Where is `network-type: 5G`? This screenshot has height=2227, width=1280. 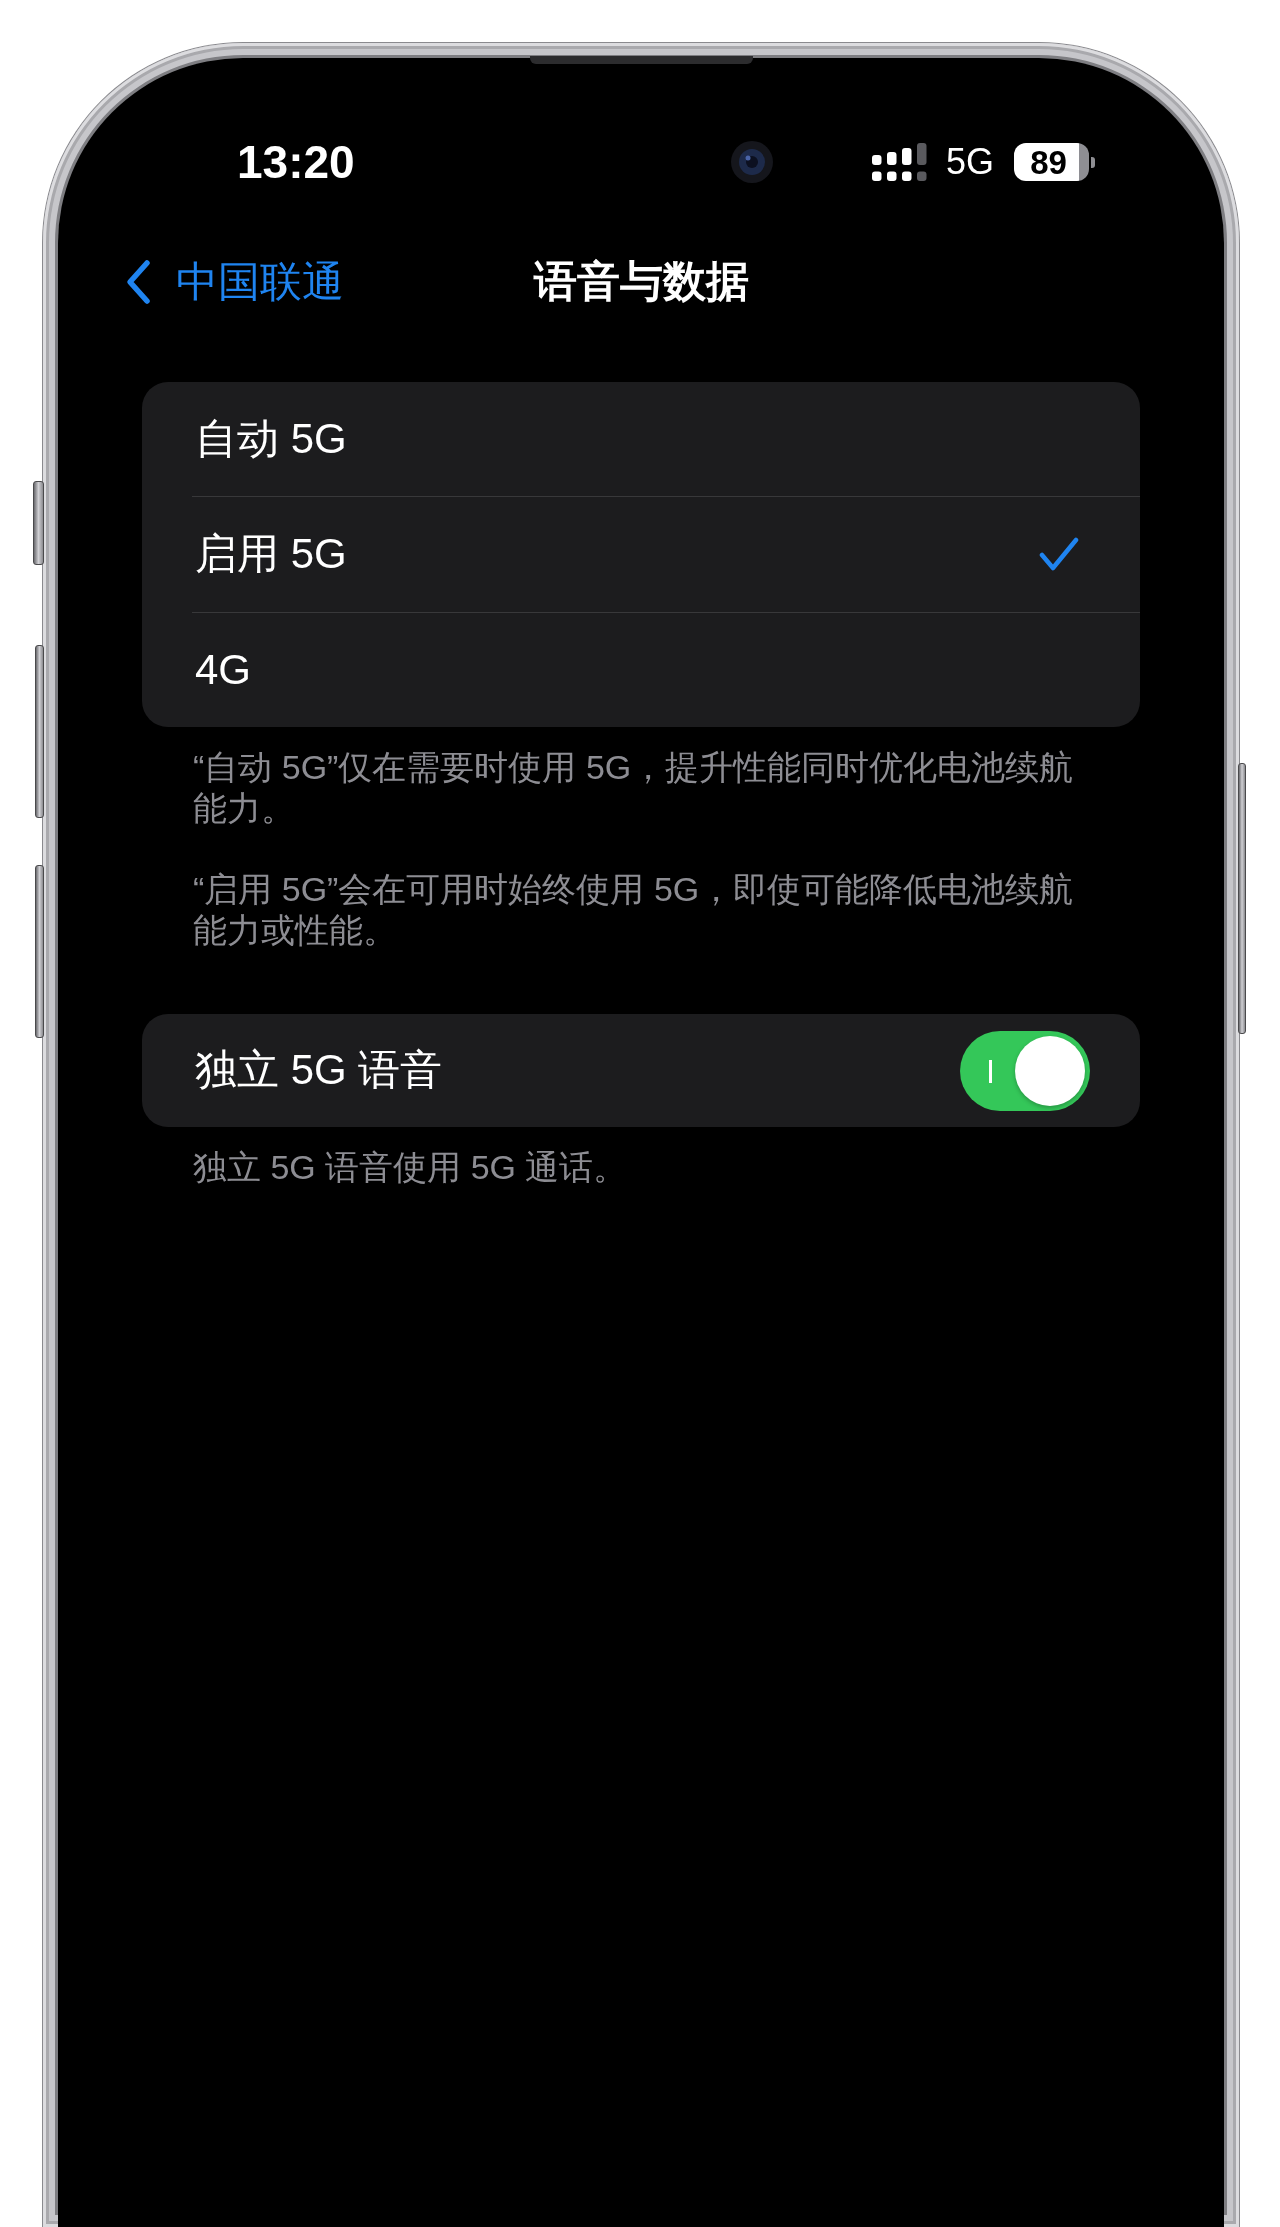 network-type: 5G is located at coordinates (970, 162).